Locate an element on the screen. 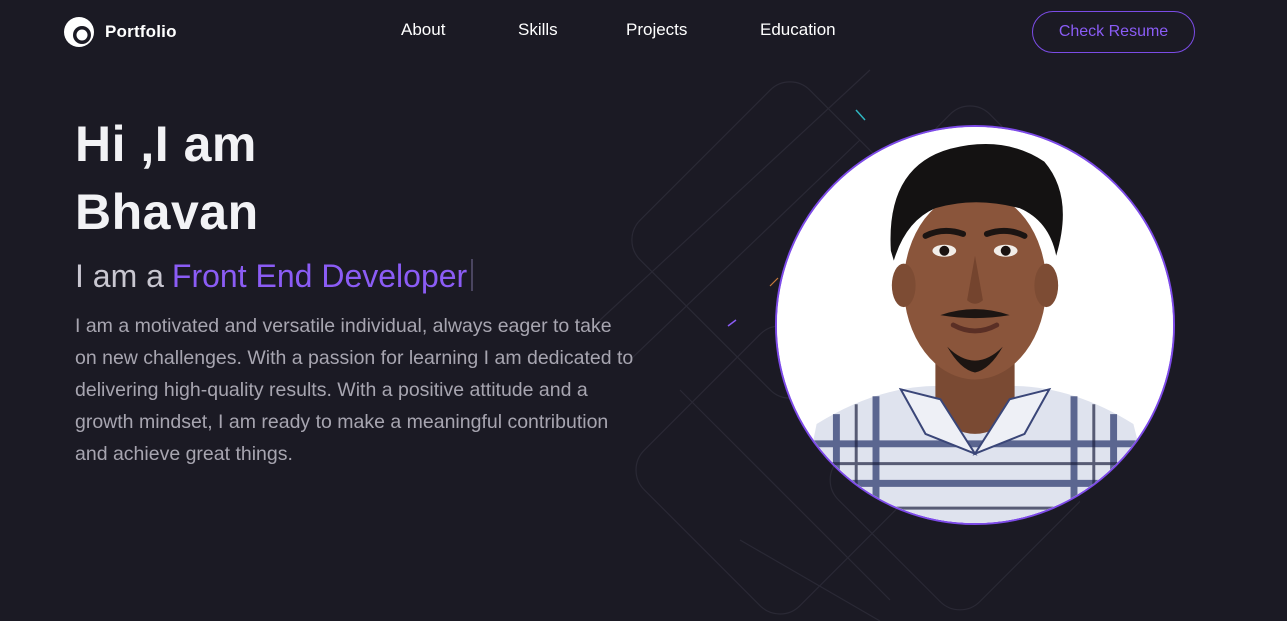 The image size is (1287, 621). role-prefix: I am a is located at coordinates (119, 276).